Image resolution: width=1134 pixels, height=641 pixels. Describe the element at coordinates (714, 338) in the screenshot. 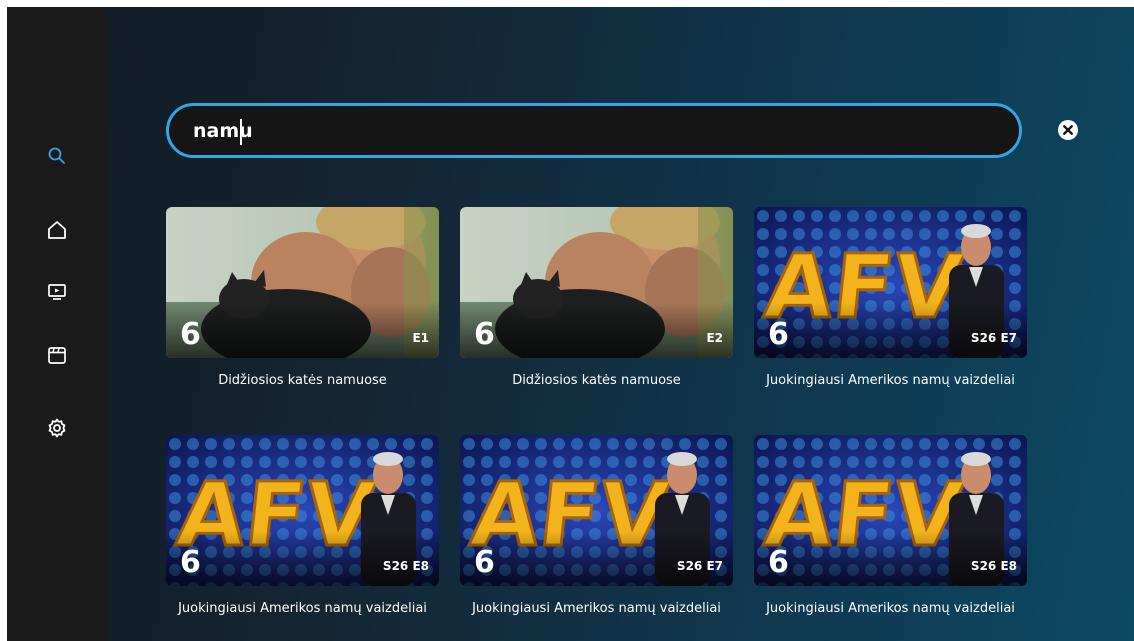

I see `episode-badge: E2` at that location.